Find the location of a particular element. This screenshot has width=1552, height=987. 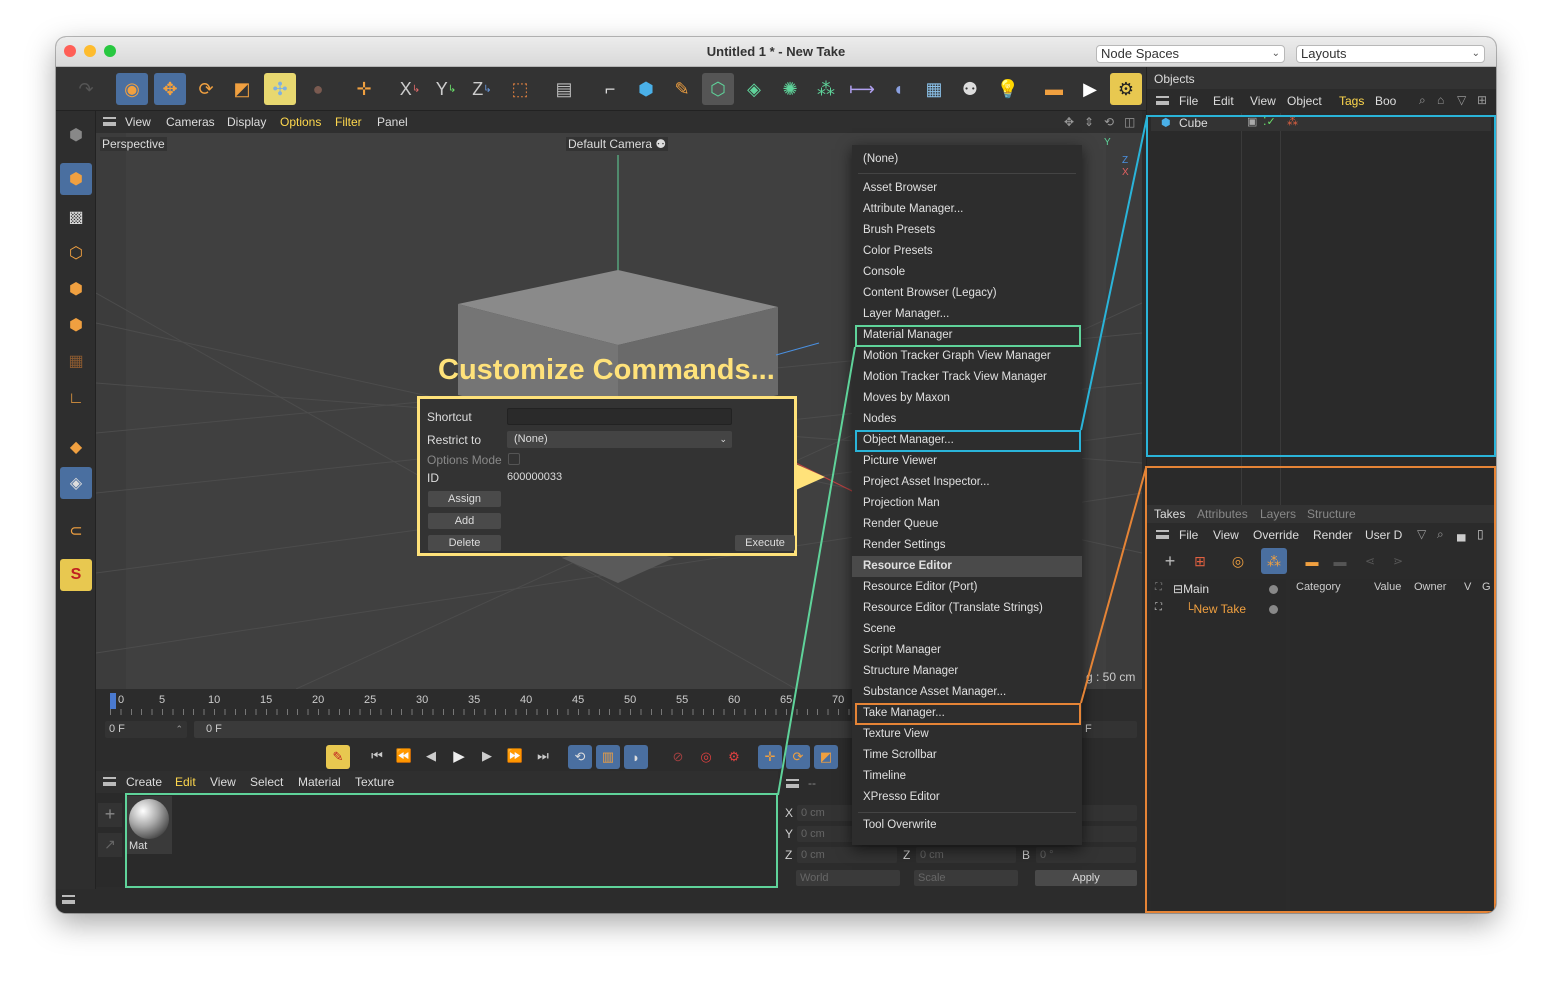

camera-icon: ⚉ is located at coordinates (970, 89).